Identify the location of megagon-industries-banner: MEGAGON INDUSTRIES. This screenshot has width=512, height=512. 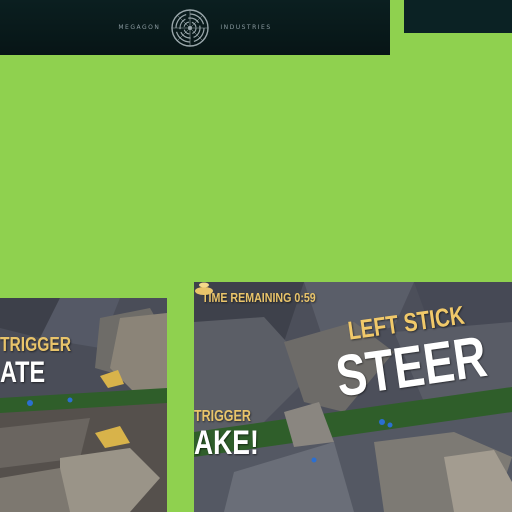
(195, 27).